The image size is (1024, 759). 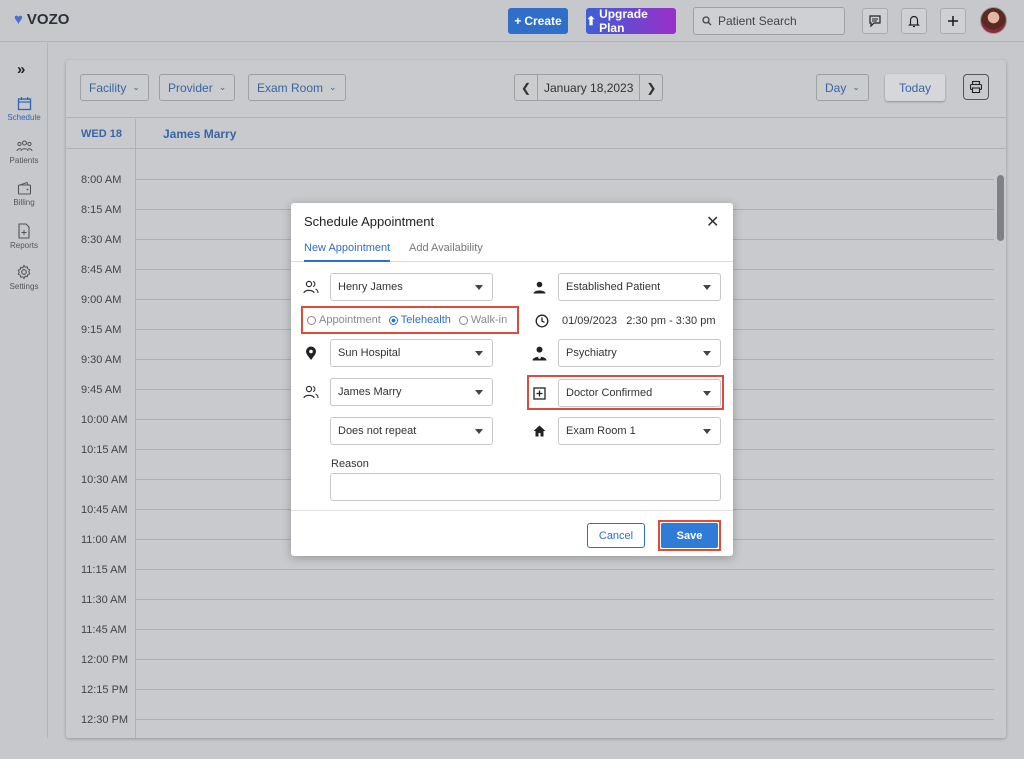 I want to click on messages-button, so click(x=875, y=21).